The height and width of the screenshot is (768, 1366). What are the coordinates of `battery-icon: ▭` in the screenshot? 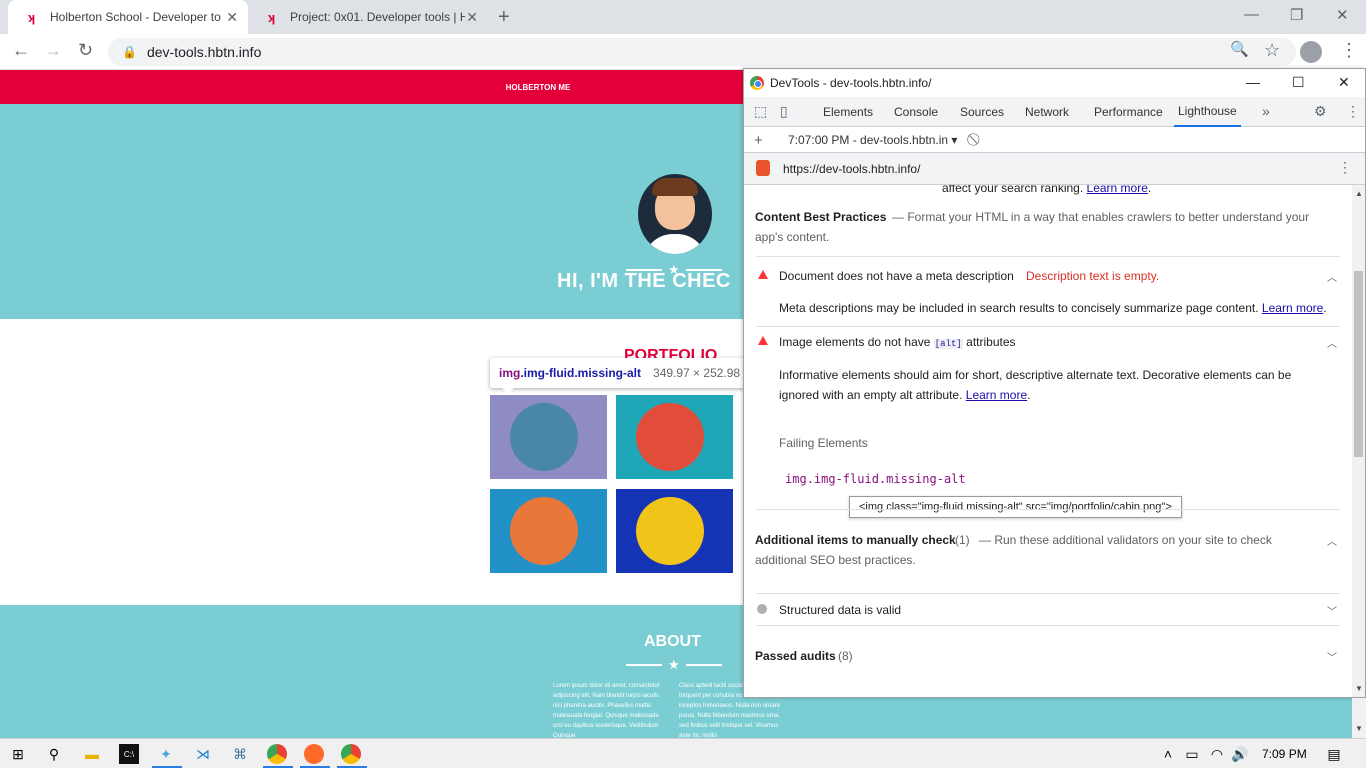 It's located at (1192, 754).